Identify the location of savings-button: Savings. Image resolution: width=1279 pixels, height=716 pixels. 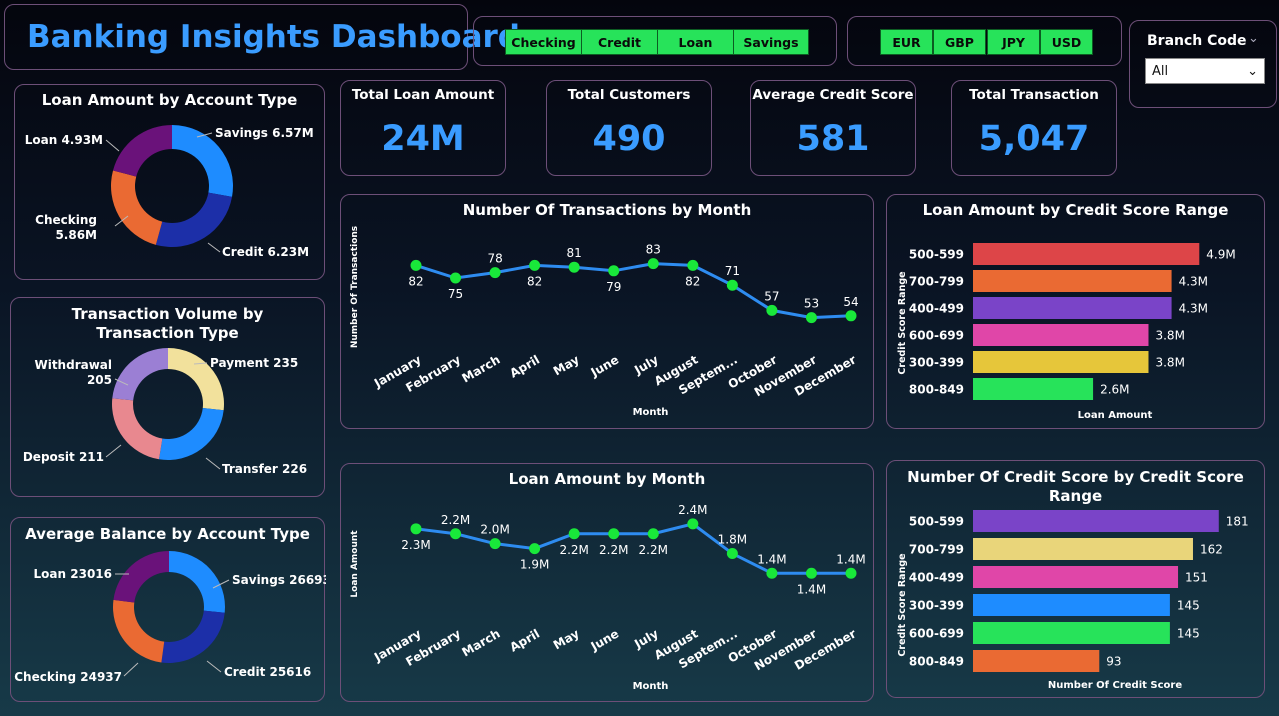
(771, 42).